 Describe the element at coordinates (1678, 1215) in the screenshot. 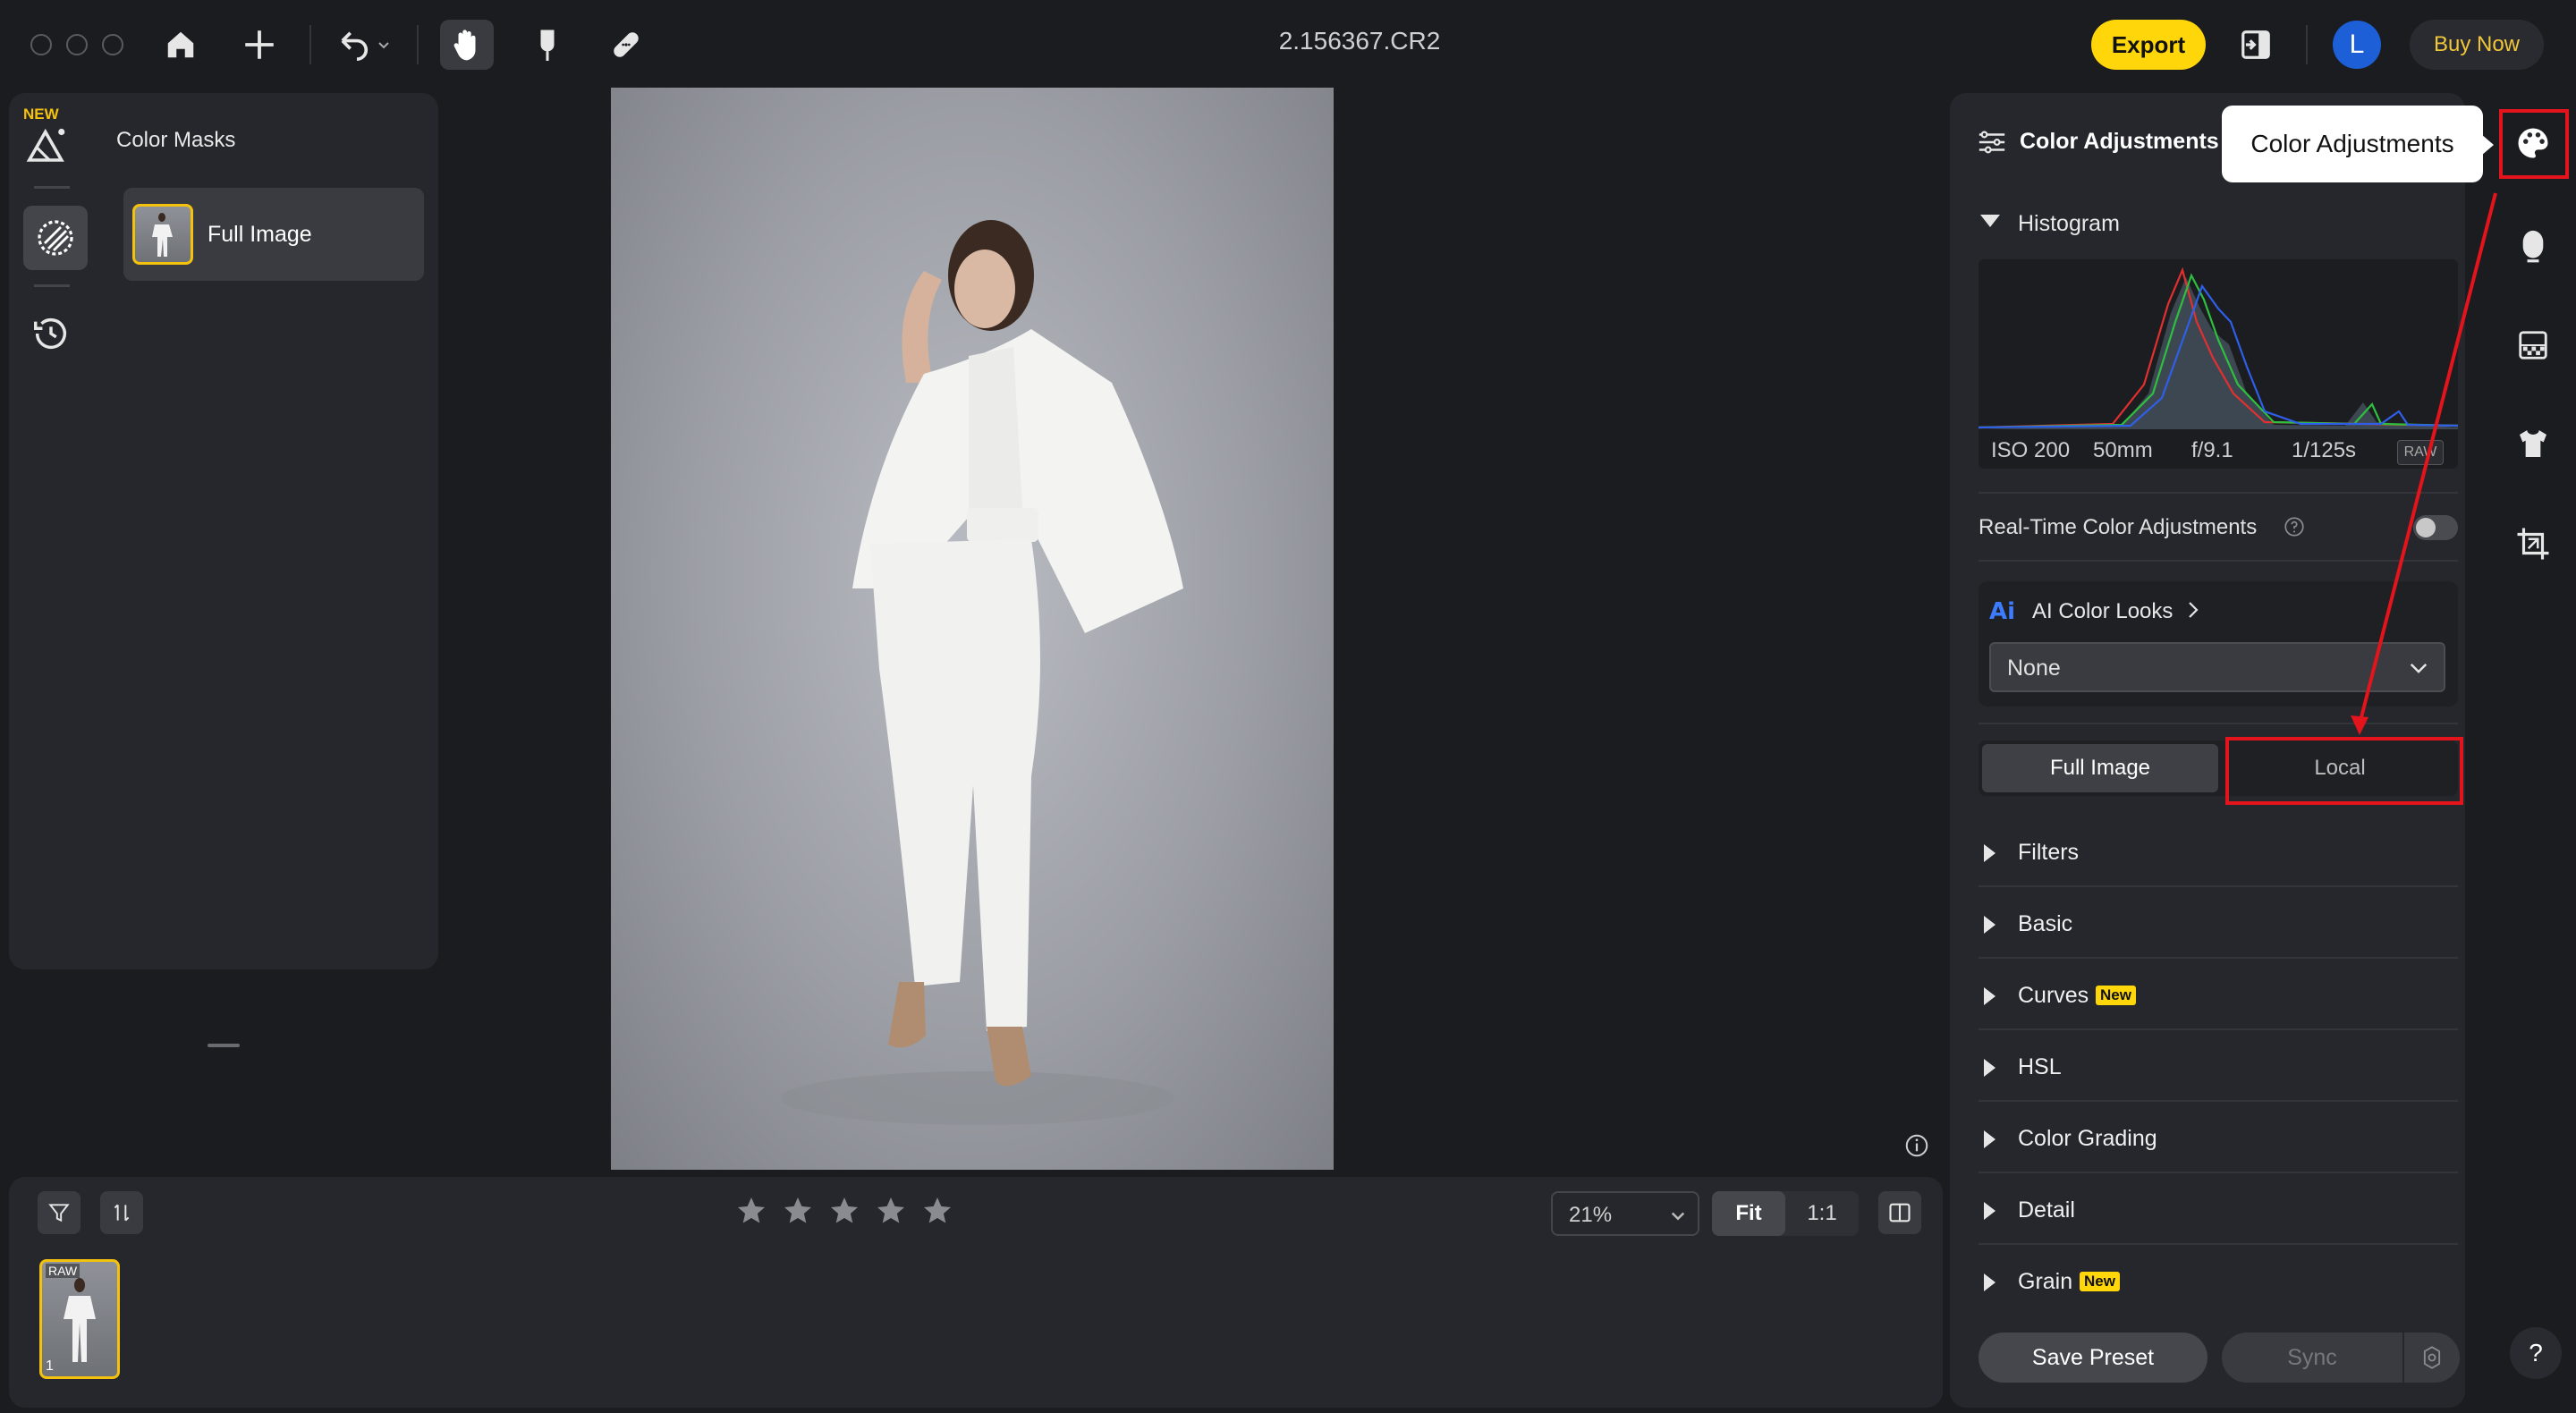

I see `chevron-down-icon` at that location.